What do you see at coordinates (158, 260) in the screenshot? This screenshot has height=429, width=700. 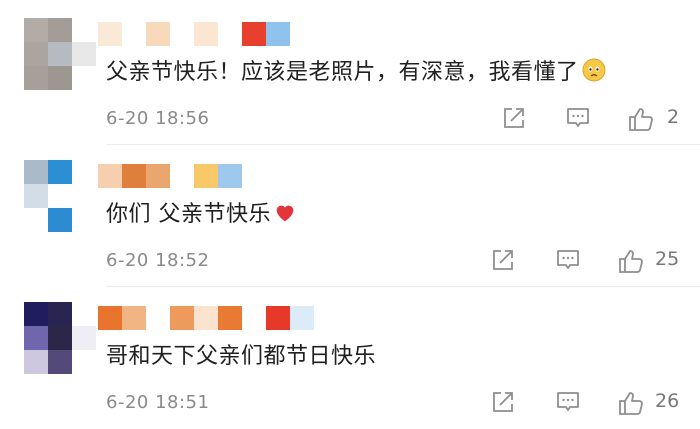 I see `comment-time: 6-20 18:52` at bounding box center [158, 260].